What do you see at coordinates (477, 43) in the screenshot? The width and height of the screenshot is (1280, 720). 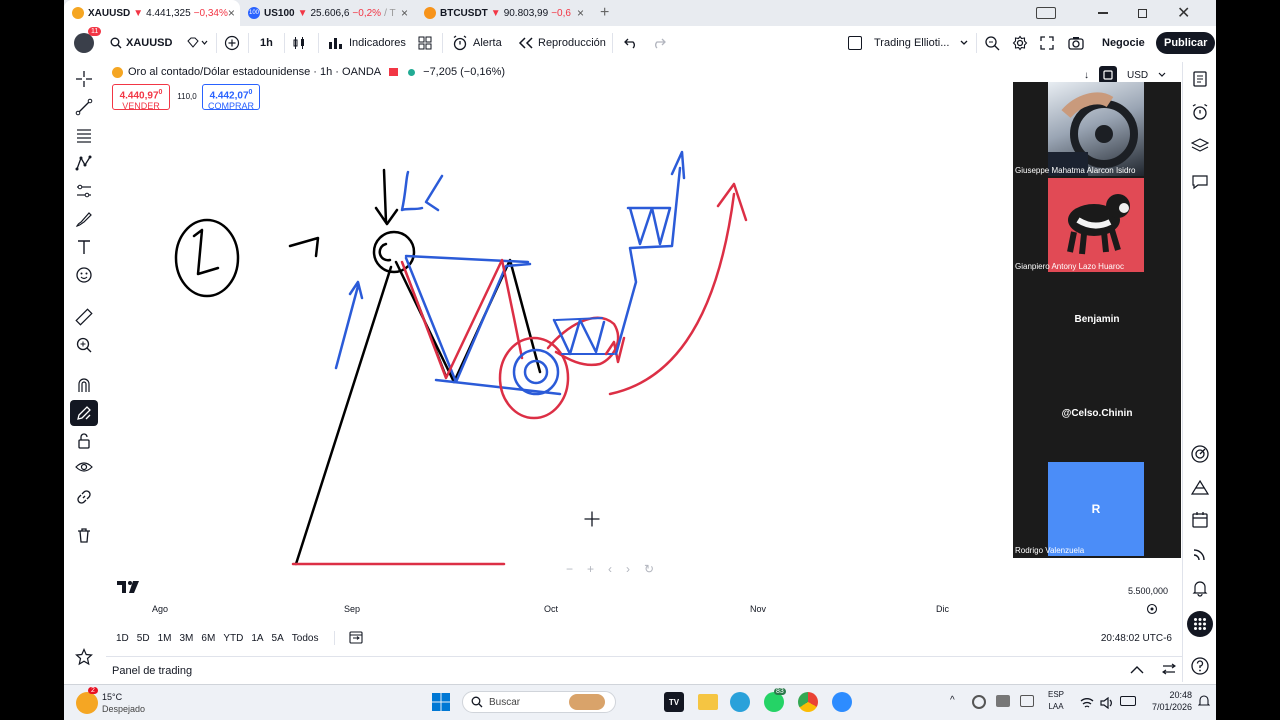 I see `alert-button: Alerta` at bounding box center [477, 43].